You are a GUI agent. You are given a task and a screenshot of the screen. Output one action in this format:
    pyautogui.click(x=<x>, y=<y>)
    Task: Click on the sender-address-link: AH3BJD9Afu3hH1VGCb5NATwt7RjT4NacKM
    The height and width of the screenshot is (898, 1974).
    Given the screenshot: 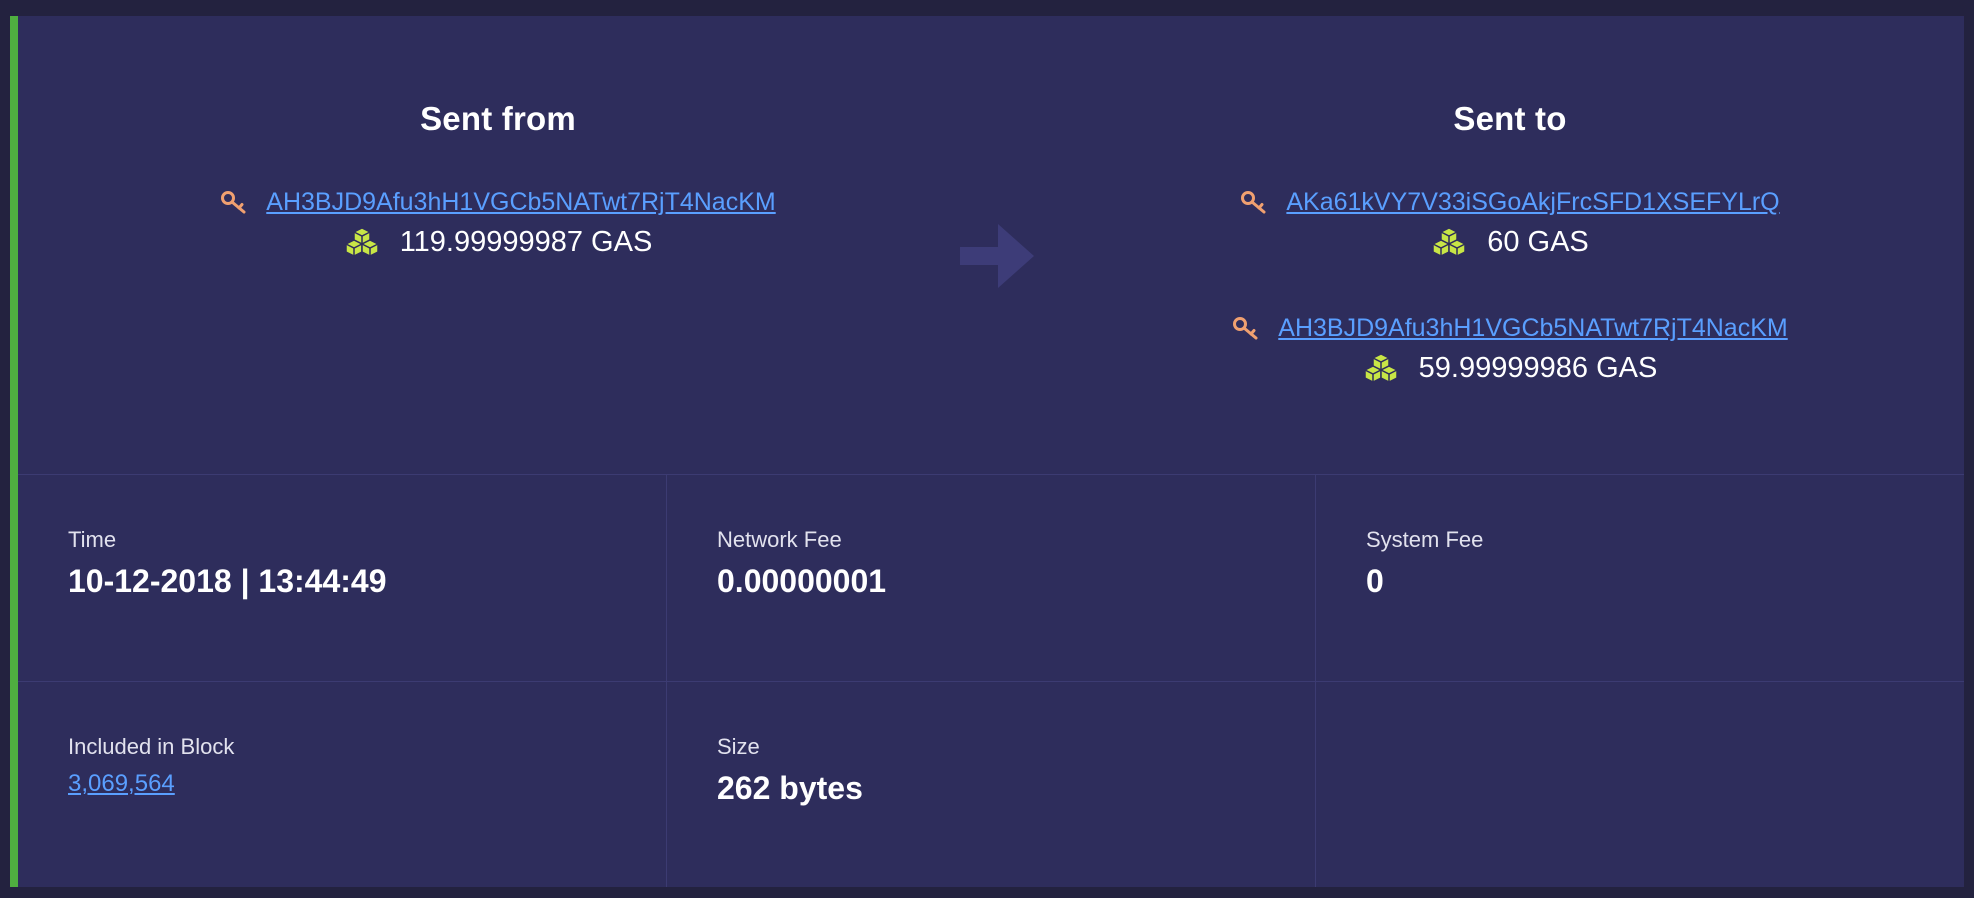 What is the action you would take?
    pyautogui.click(x=520, y=202)
    